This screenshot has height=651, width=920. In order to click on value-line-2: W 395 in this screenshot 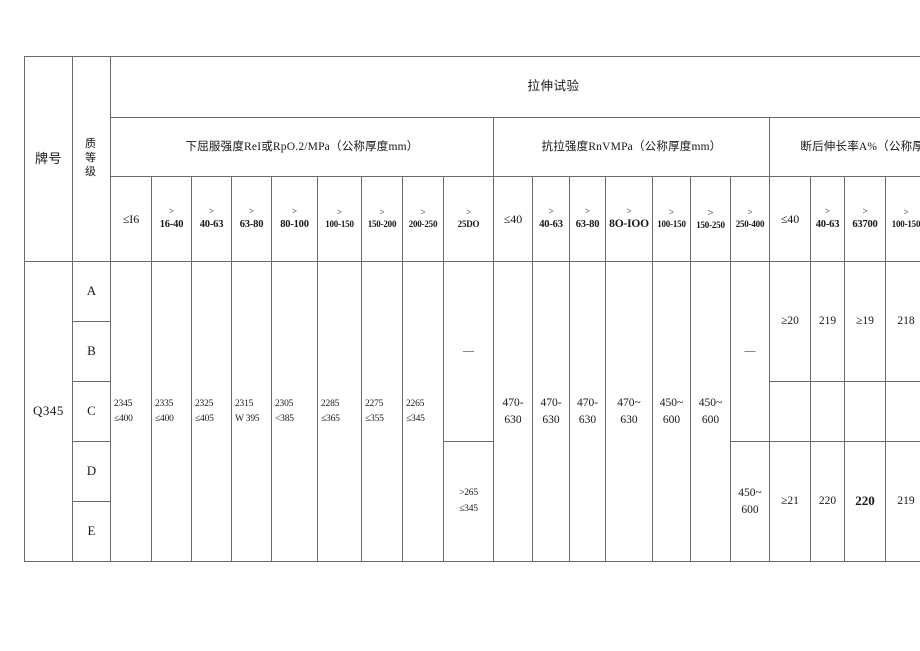, I will do `click(247, 418)`.